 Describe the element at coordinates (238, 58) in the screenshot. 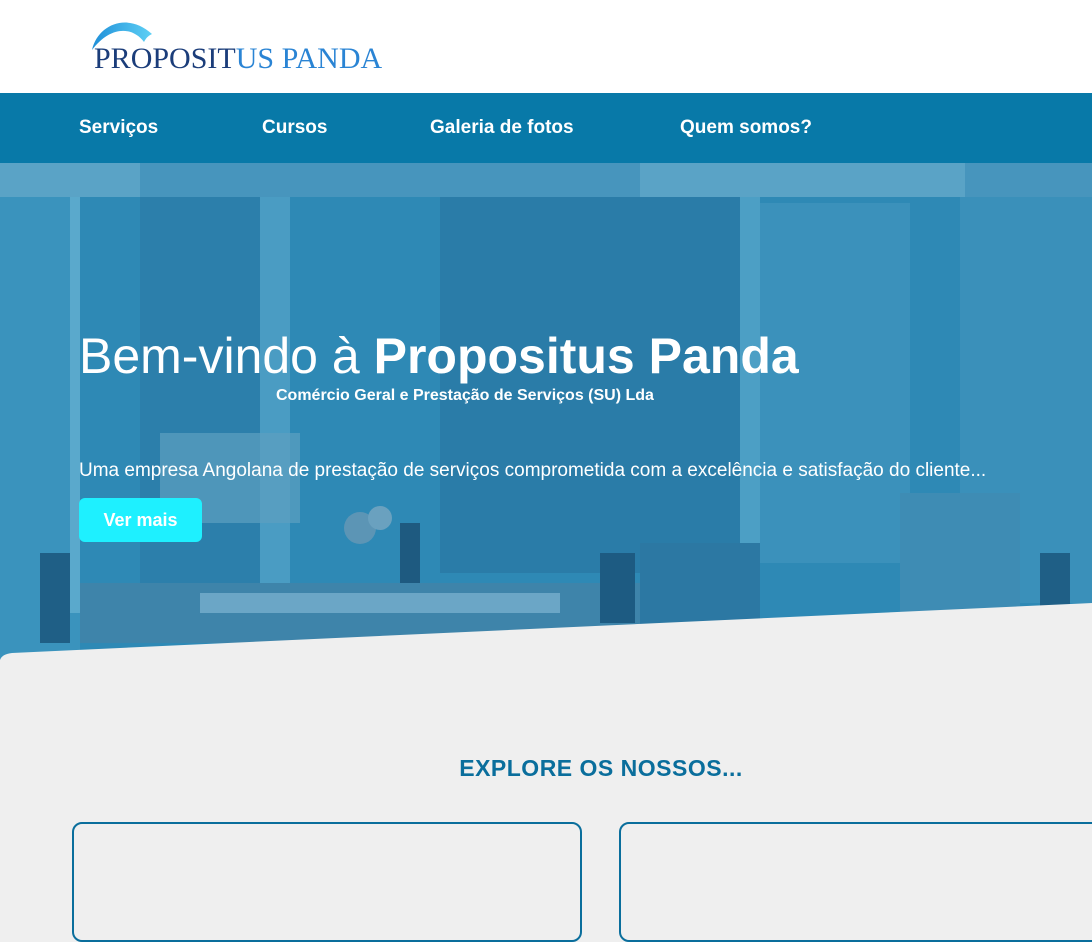

I see `logo-wordmark: PROPOSITUS PANDA` at that location.